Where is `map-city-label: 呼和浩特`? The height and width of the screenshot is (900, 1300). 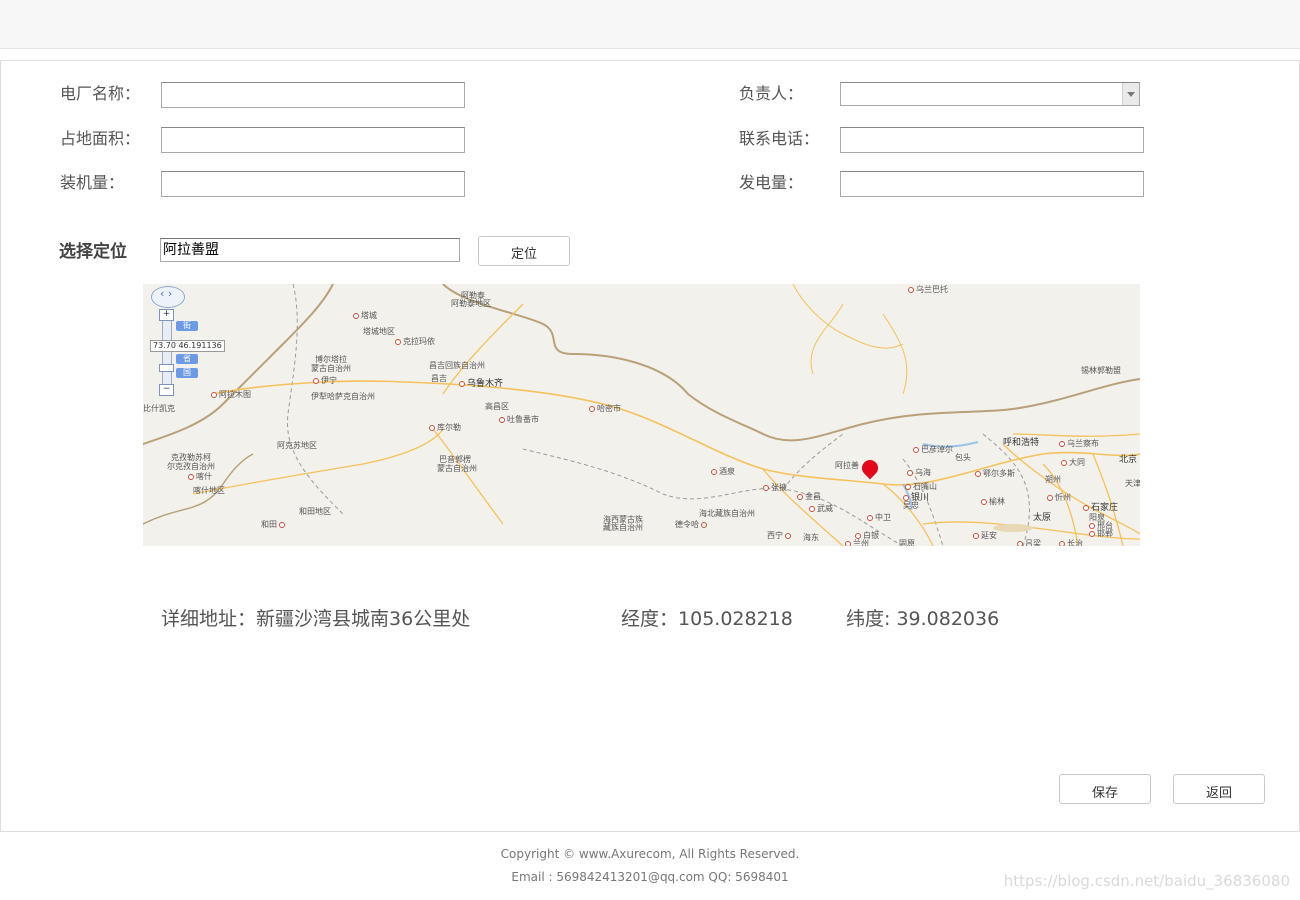
map-city-label: 呼和浩特 is located at coordinates (1021, 443).